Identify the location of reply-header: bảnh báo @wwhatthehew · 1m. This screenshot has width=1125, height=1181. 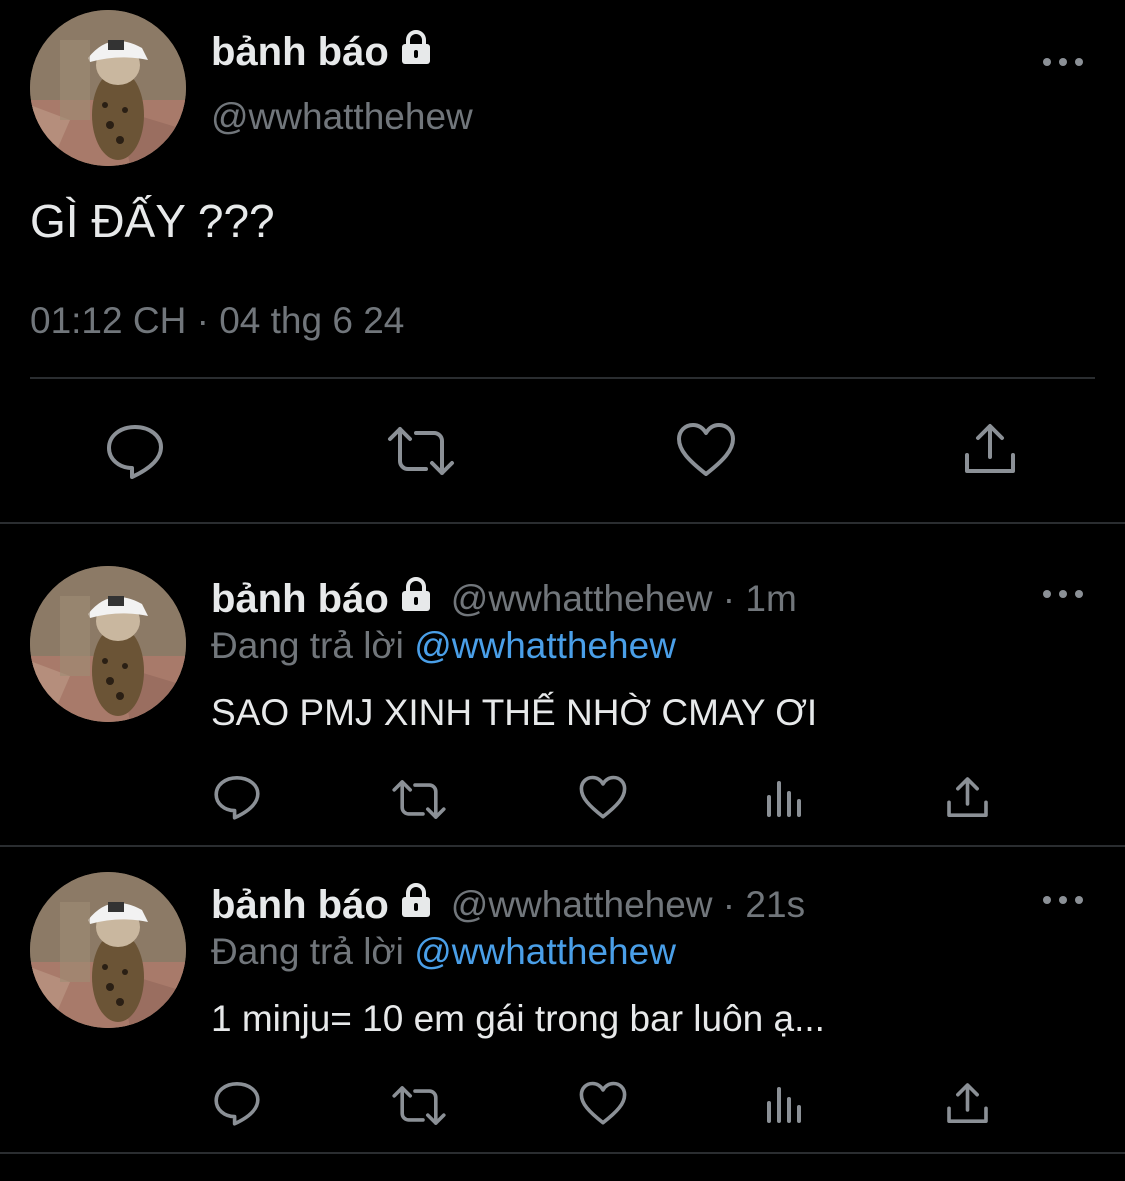
(504, 599).